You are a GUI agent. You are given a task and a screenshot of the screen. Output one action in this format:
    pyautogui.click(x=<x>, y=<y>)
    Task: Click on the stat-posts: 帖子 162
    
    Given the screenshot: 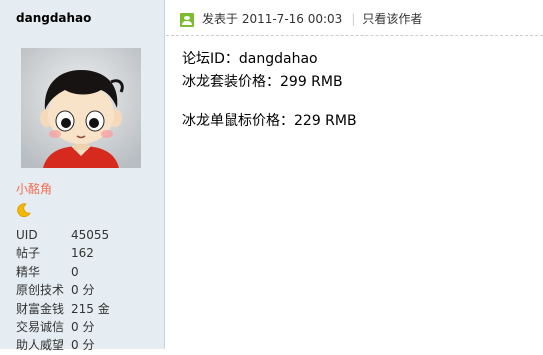 What is the action you would take?
    pyautogui.click(x=63, y=253)
    